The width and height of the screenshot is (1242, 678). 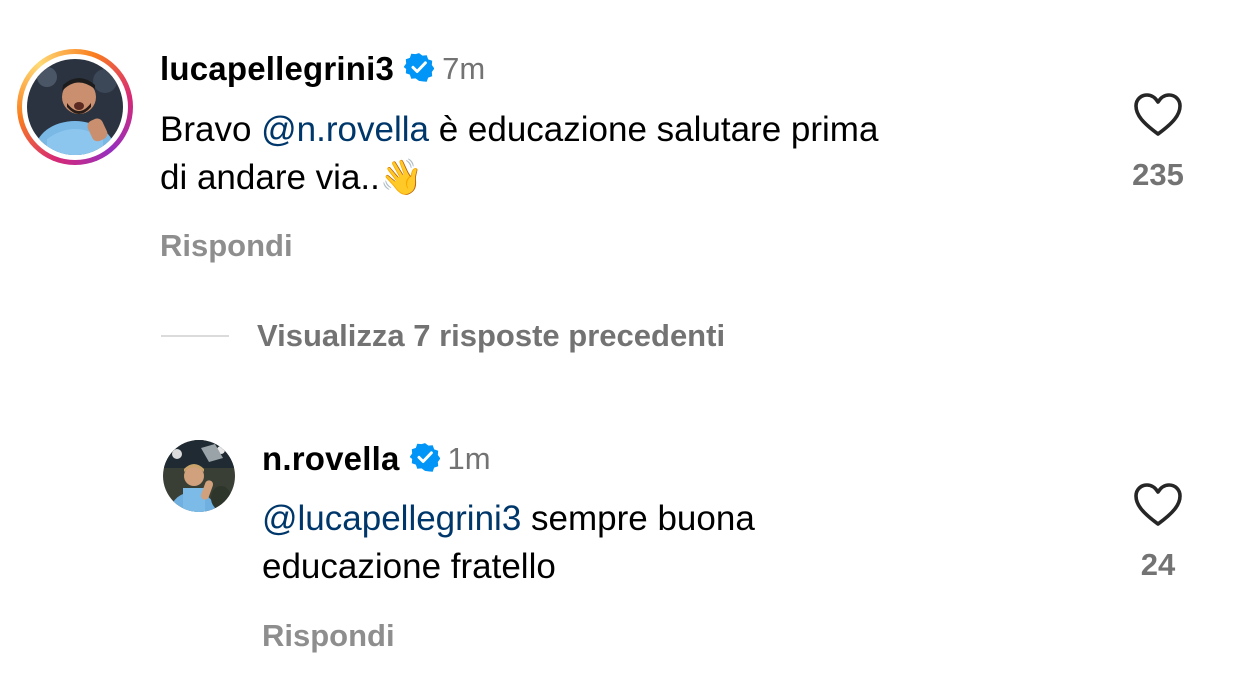 I want to click on comment-text-start: Bravo, so click(x=211, y=129).